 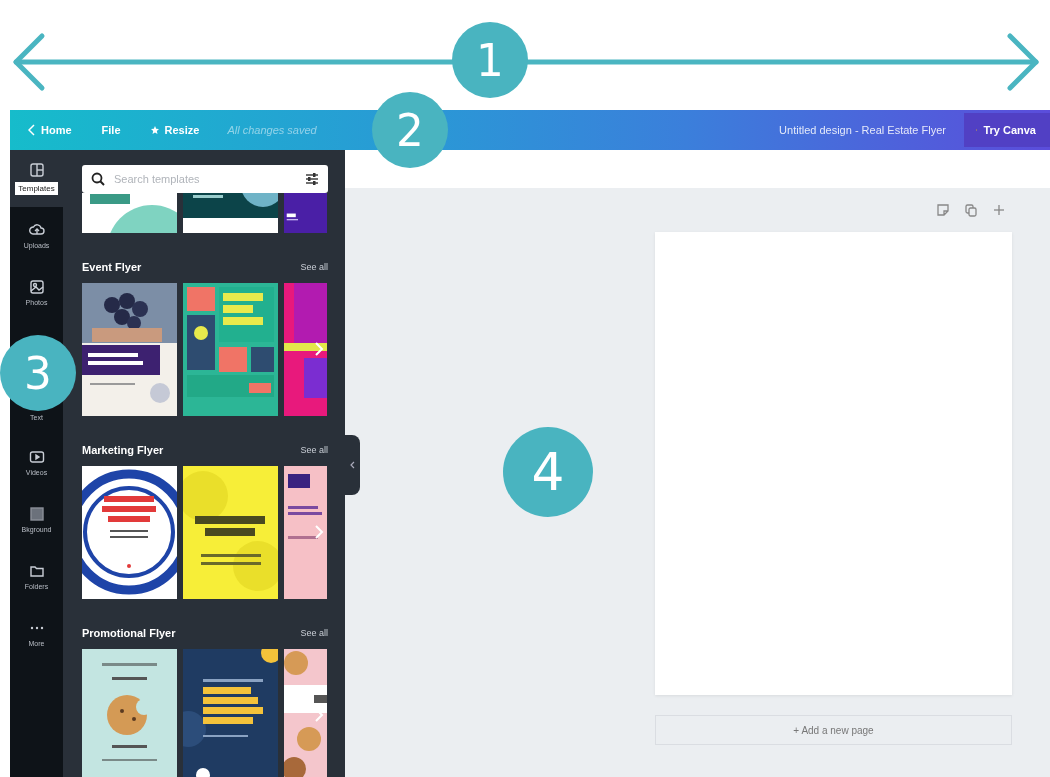 I want to click on note-icon, so click(x=943, y=210).